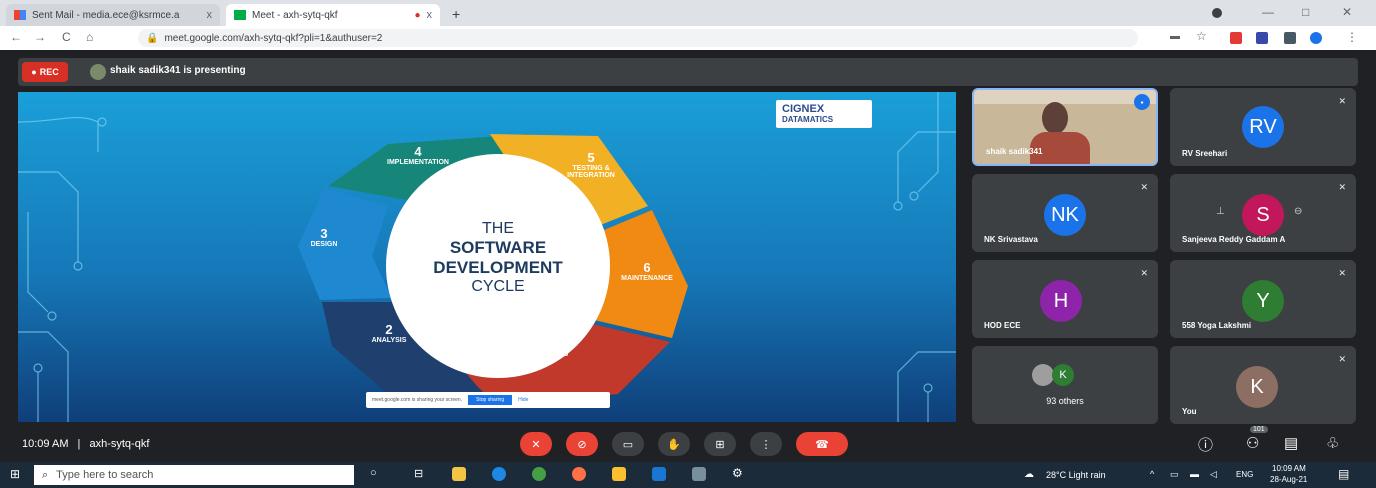 Image resolution: width=1376 pixels, height=488 pixels. I want to click on app-icon, so click(699, 474).